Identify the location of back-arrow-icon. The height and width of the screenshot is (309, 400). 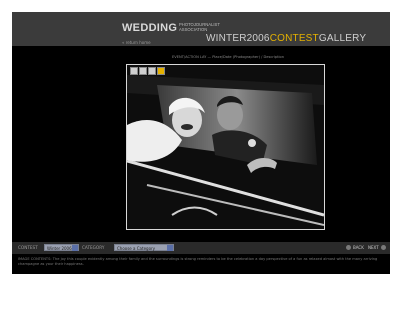
(348, 247).